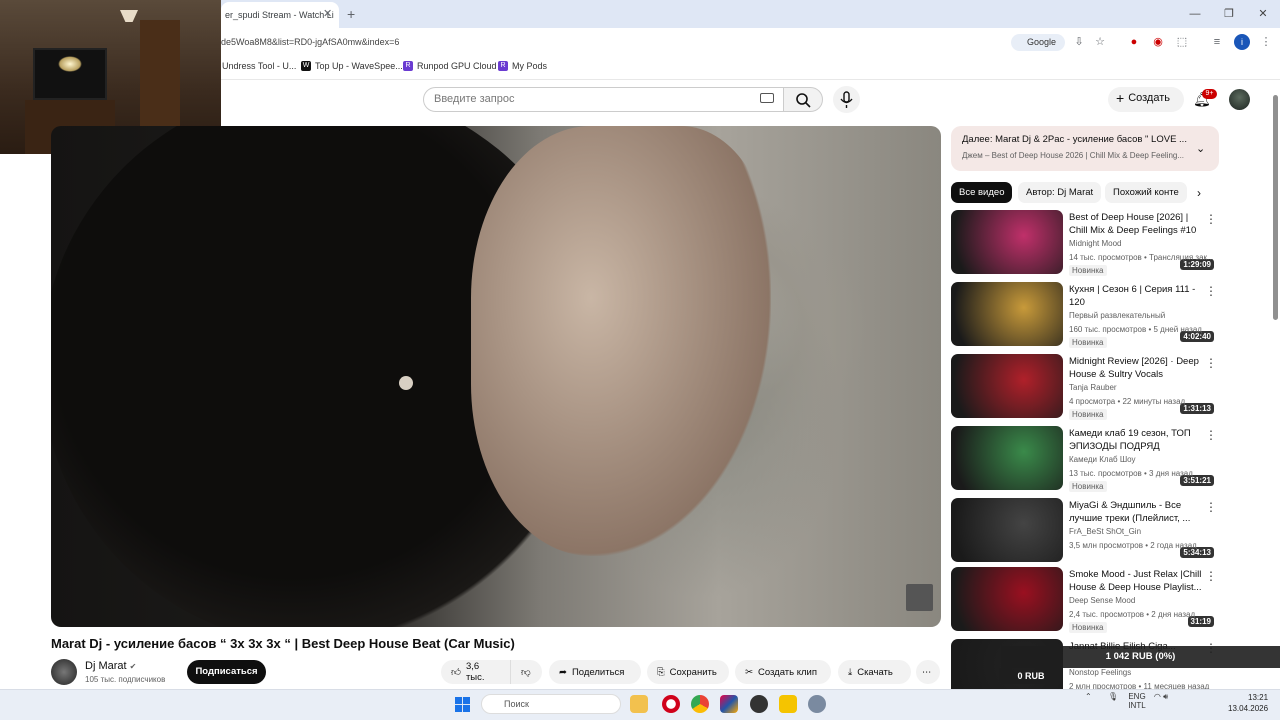 This screenshot has height=720, width=1280. What do you see at coordinates (110, 666) in the screenshot?
I see `channel-name: Dj Marat ✔` at bounding box center [110, 666].